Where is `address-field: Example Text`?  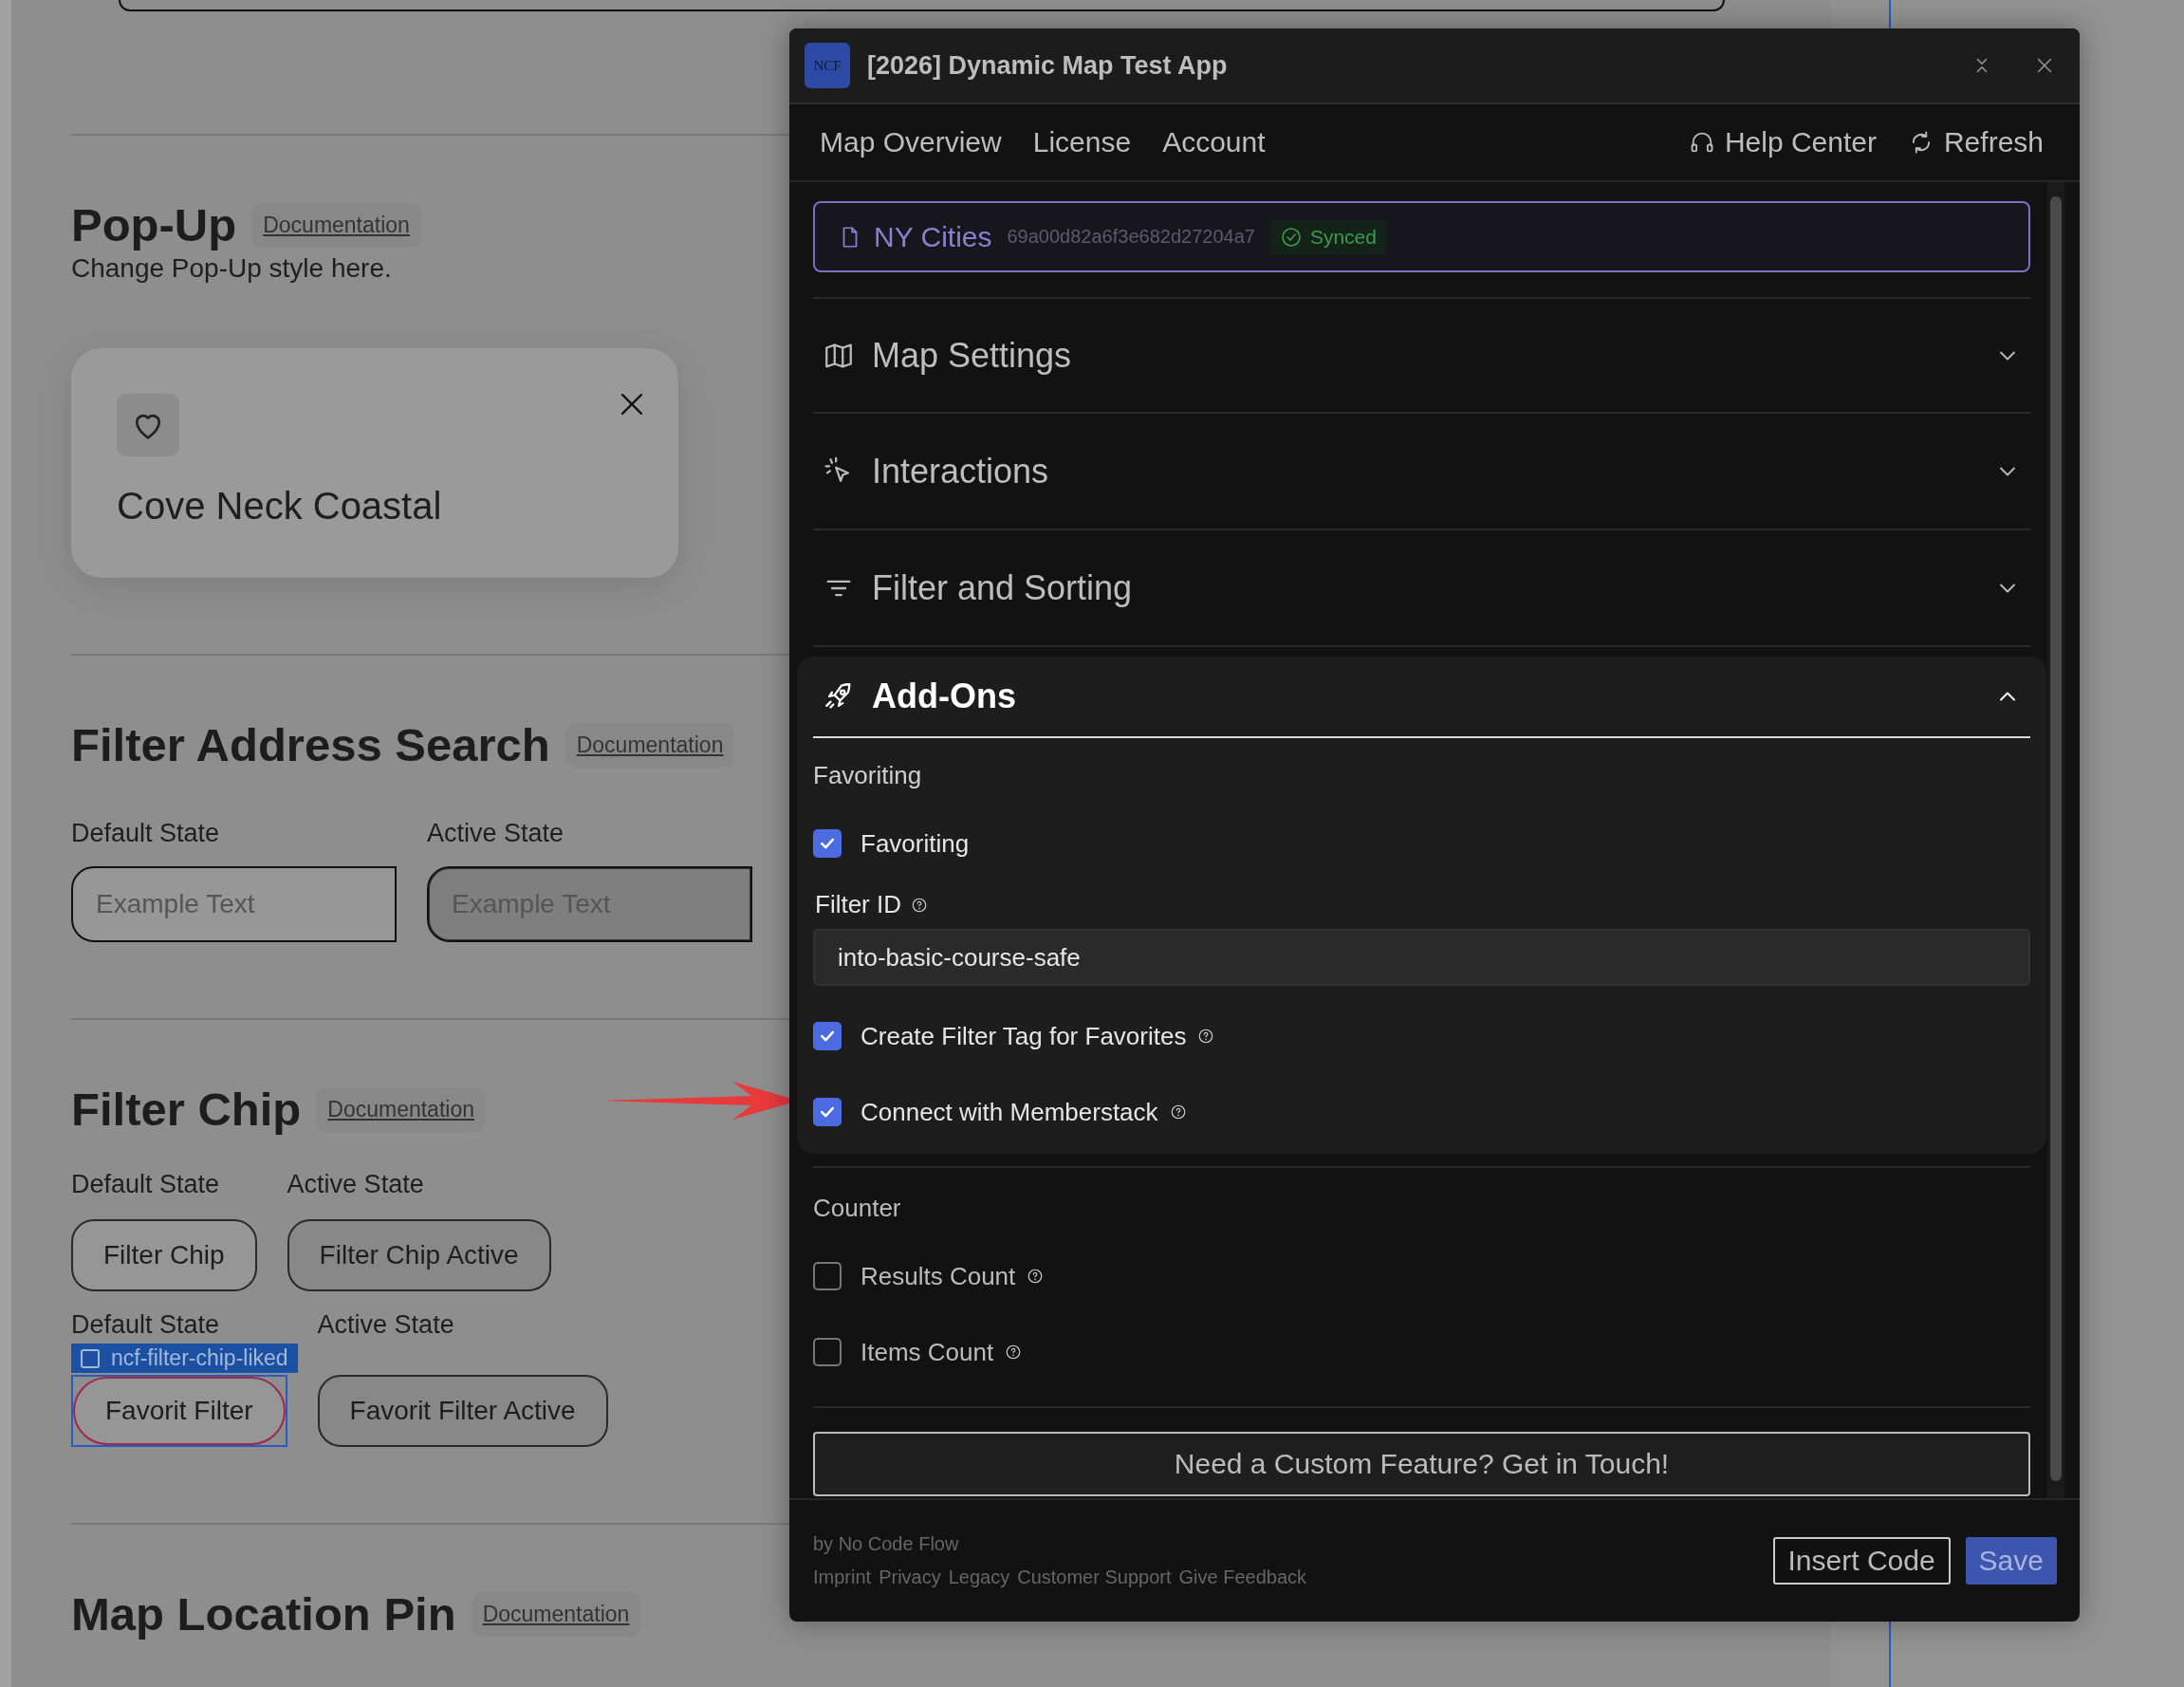
address-field: Example Text is located at coordinates (234, 904).